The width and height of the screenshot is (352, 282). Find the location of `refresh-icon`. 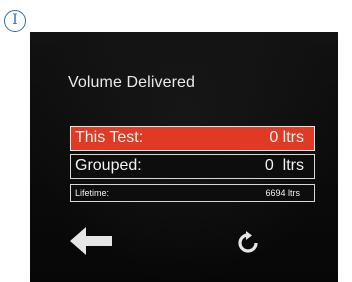

refresh-icon is located at coordinates (248, 242).